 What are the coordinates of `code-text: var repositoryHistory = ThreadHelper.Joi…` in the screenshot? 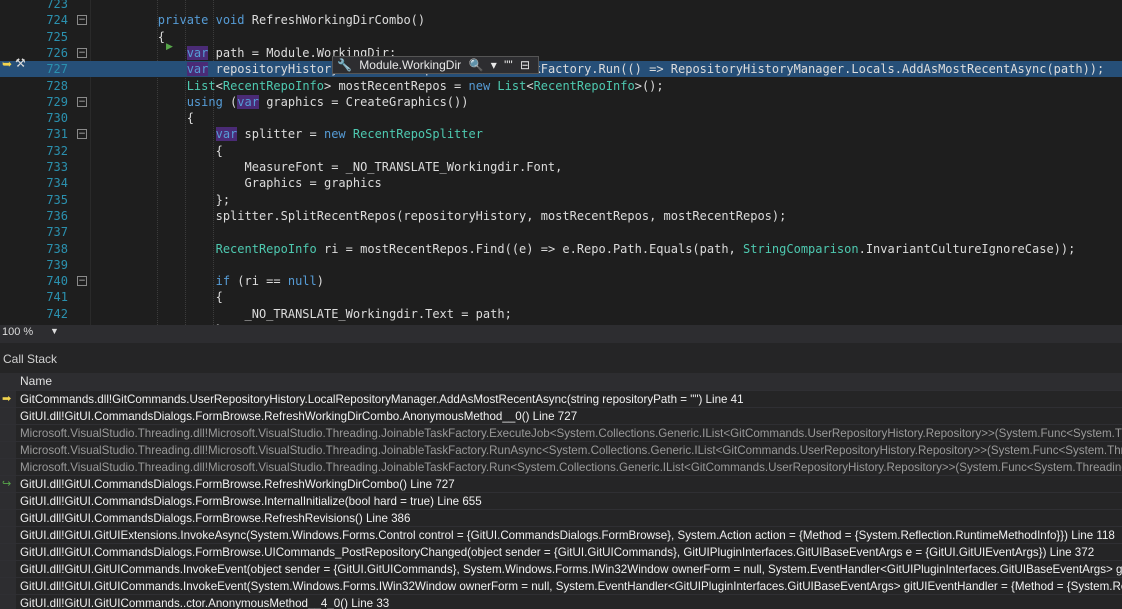 It's located at (602, 69).